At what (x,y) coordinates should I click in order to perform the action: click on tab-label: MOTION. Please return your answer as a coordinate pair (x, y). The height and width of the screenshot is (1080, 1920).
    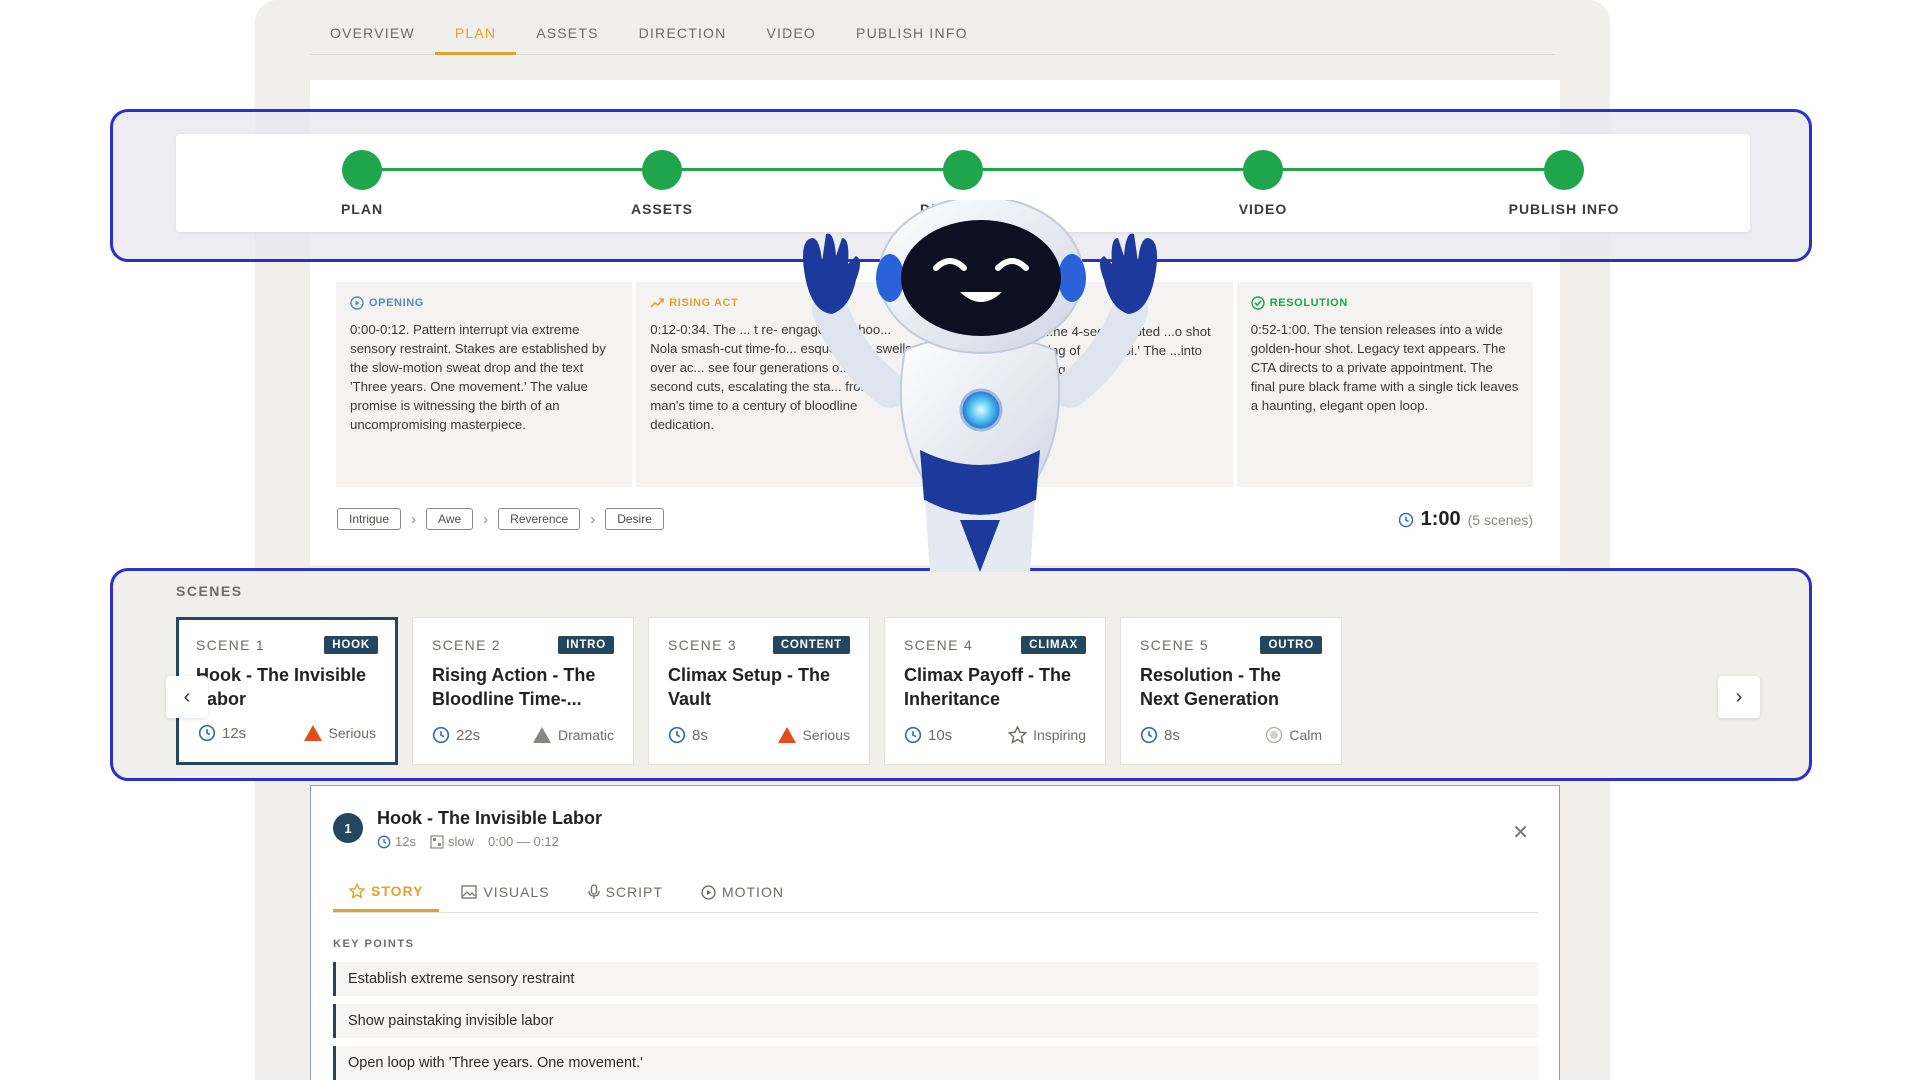
    Looking at the image, I should click on (752, 892).